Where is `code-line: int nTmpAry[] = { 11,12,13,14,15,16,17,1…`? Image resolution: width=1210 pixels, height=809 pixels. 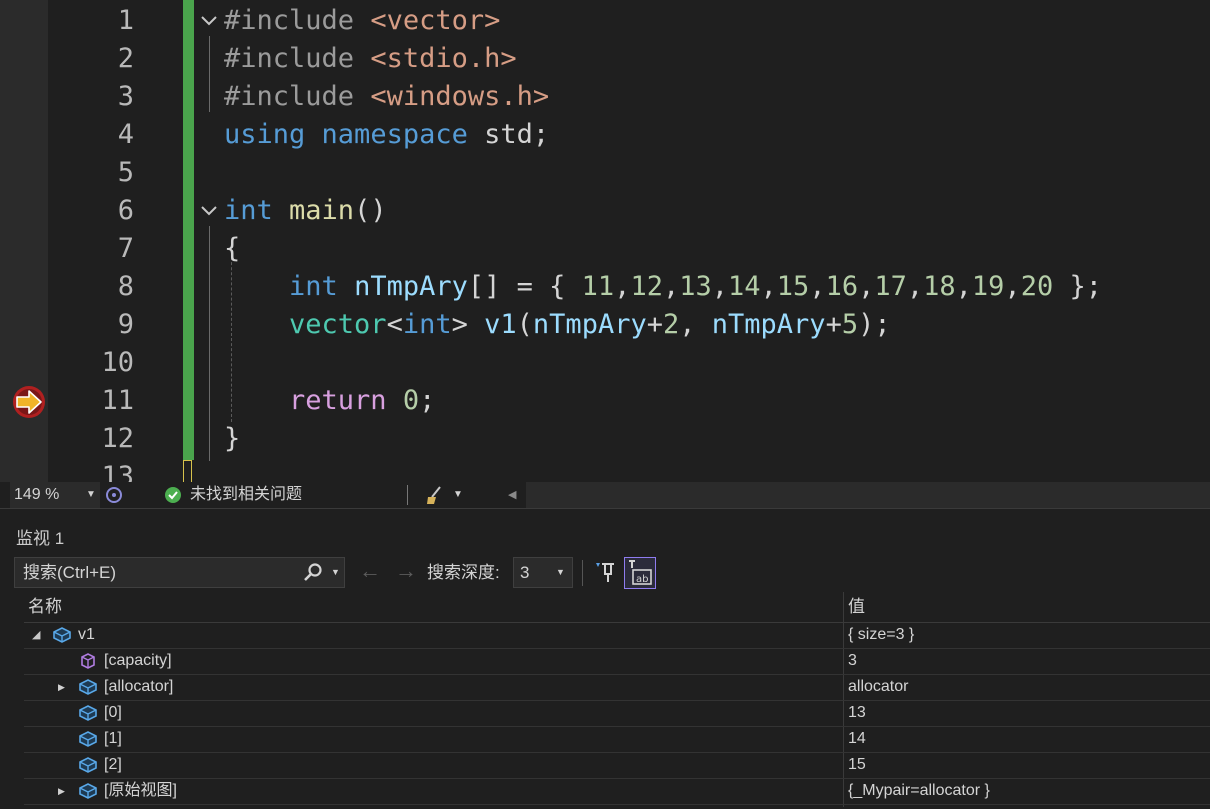 code-line: int nTmpAry[] = { 11,12,13,14,15,16,17,1… is located at coordinates (663, 287).